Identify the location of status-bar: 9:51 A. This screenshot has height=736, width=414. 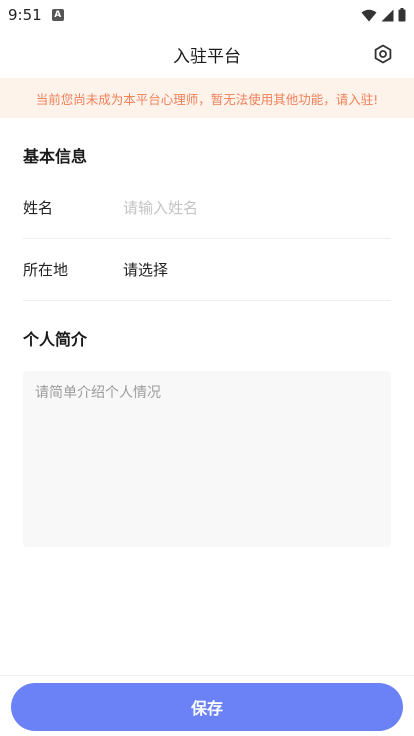
(207, 15).